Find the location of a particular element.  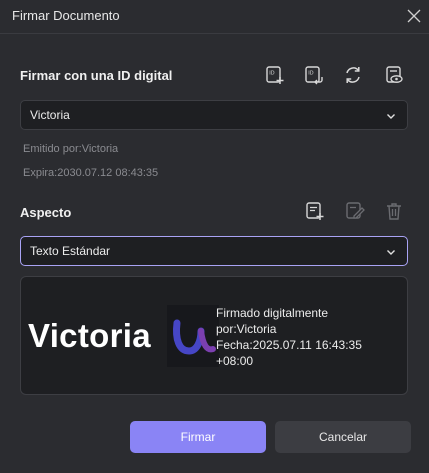

digital-id-select: Victoria is located at coordinates (214, 115).